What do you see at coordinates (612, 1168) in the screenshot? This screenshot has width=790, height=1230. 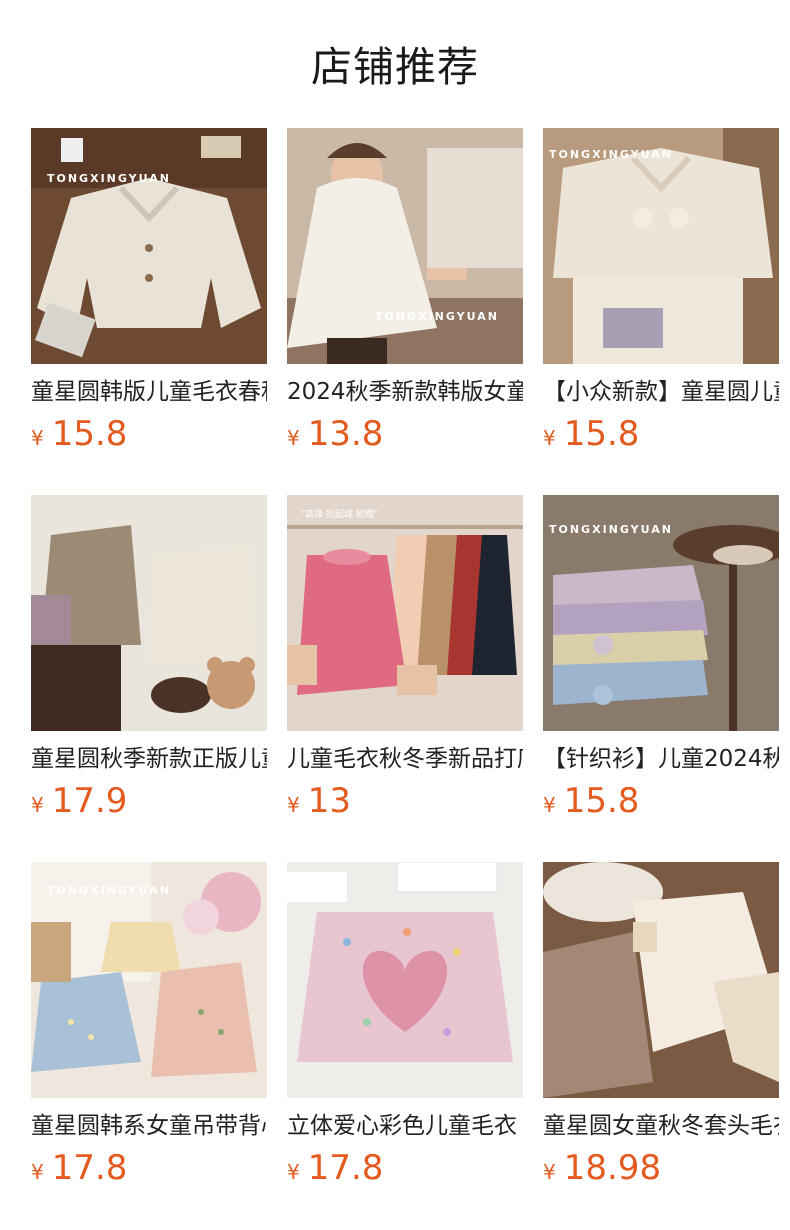 I see `price-value: 18.98` at bounding box center [612, 1168].